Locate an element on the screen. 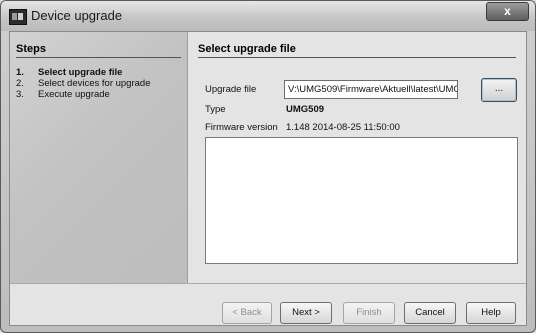  type-label: Type is located at coordinates (215, 109).